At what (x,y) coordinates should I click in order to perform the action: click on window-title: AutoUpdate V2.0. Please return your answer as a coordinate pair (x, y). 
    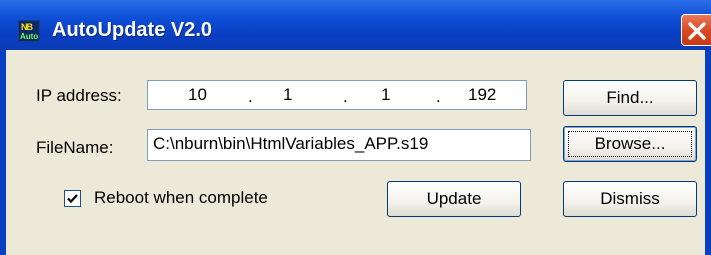
    Looking at the image, I should click on (132, 30).